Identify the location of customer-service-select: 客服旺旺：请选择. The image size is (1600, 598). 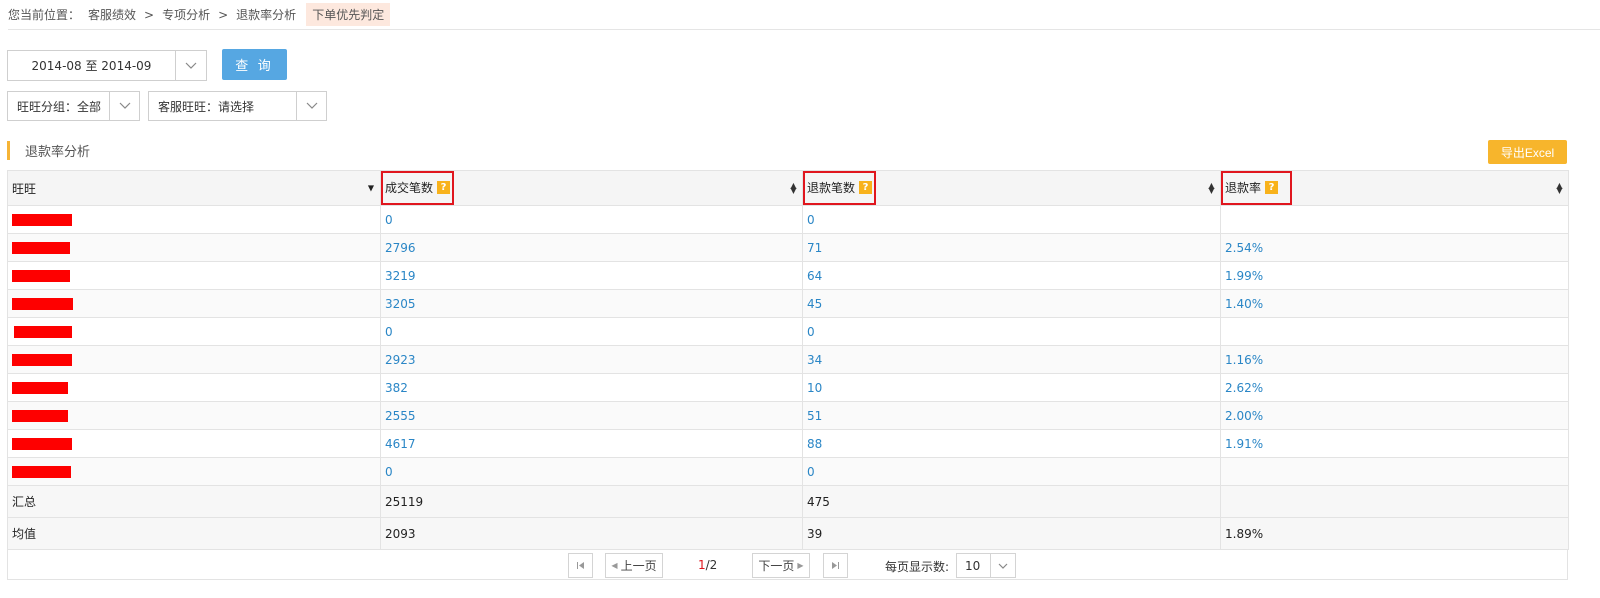
(237, 106).